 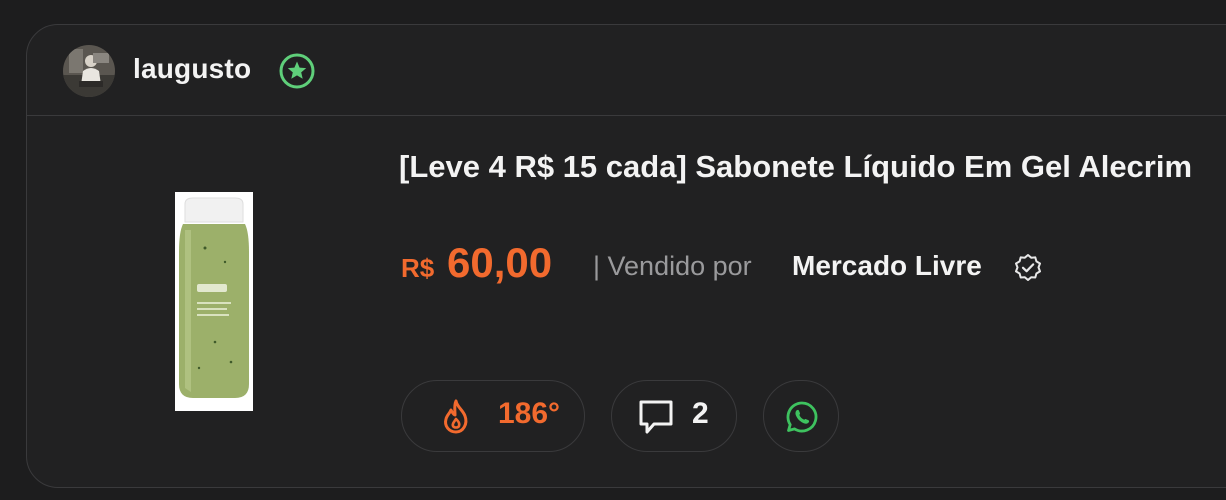 I want to click on comments-count: 2, so click(x=700, y=413).